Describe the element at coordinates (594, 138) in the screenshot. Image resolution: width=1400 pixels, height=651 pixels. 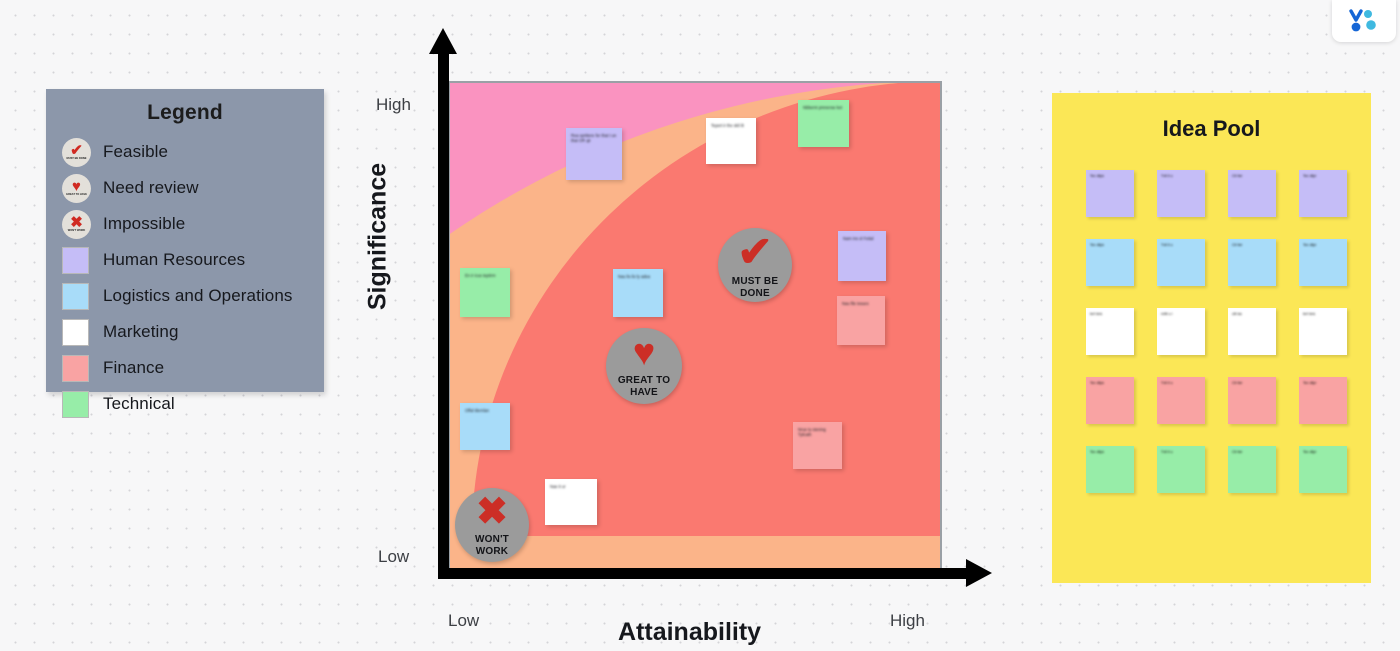
I see `sticky-note-text: Rea sprtitere fer that t un that OR qir` at that location.